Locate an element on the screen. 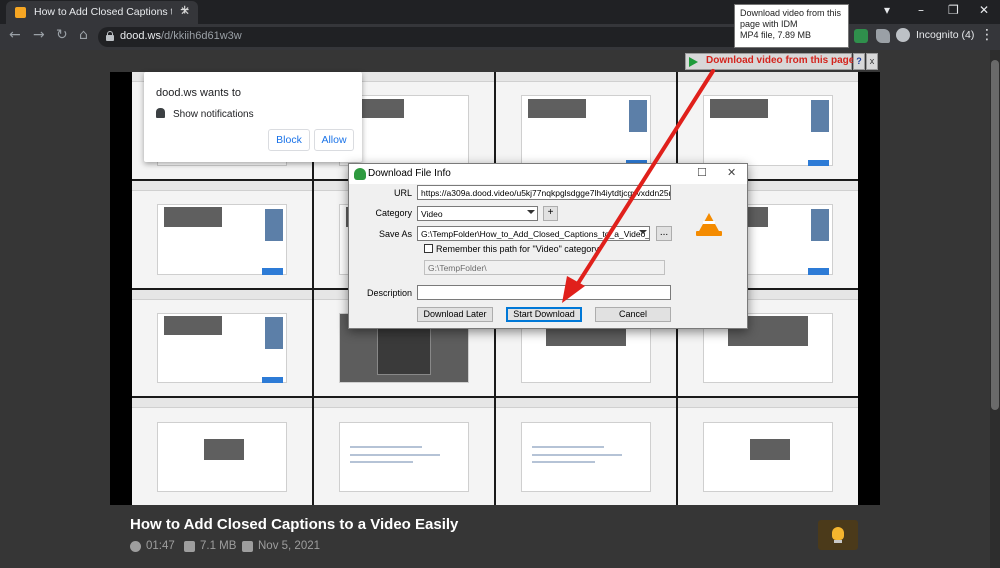 The height and width of the screenshot is (568, 1000). idm-help-button: ? is located at coordinates (859, 61).